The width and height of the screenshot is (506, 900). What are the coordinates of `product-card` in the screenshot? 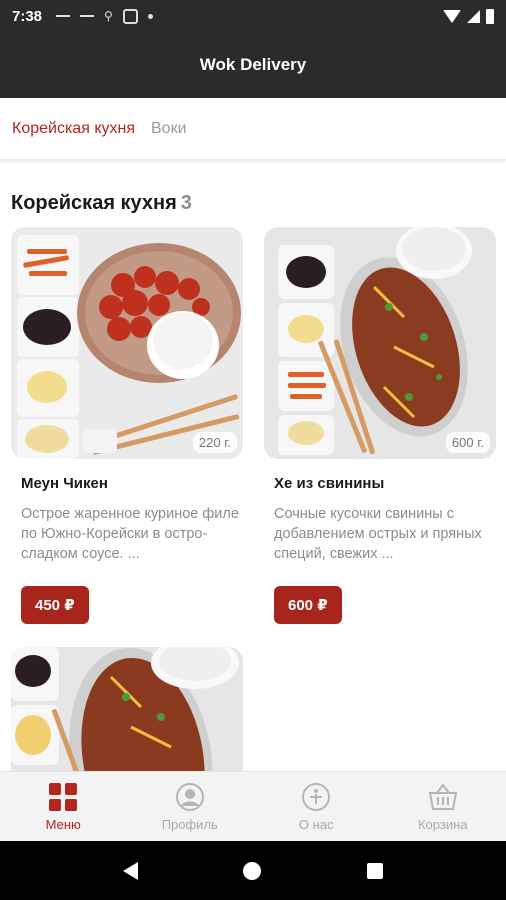 It's located at (127, 709).